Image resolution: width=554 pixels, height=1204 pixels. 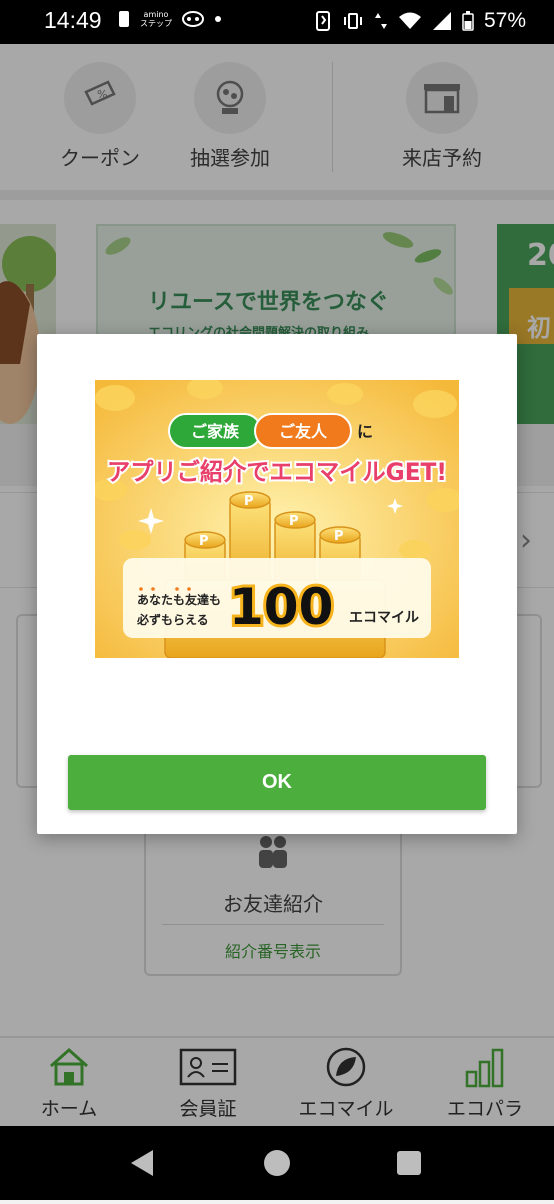 I want to click on status-bar: 14:49 amino ステップ 57%, so click(x=277, y=22).